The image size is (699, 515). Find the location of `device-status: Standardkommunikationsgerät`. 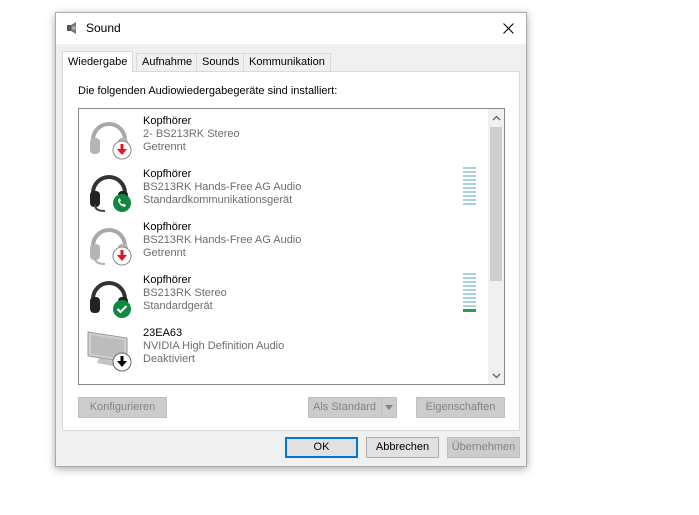

device-status: Standardkommunikationsgerät is located at coordinates (218, 200).